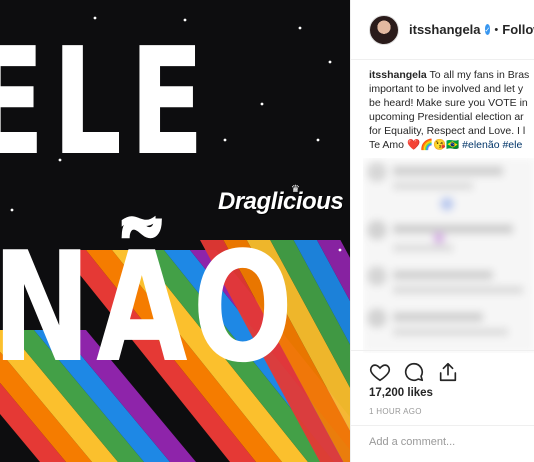  What do you see at coordinates (448, 103) in the screenshot?
I see `caption-line-3: be heard! Make sure you VOTE in` at bounding box center [448, 103].